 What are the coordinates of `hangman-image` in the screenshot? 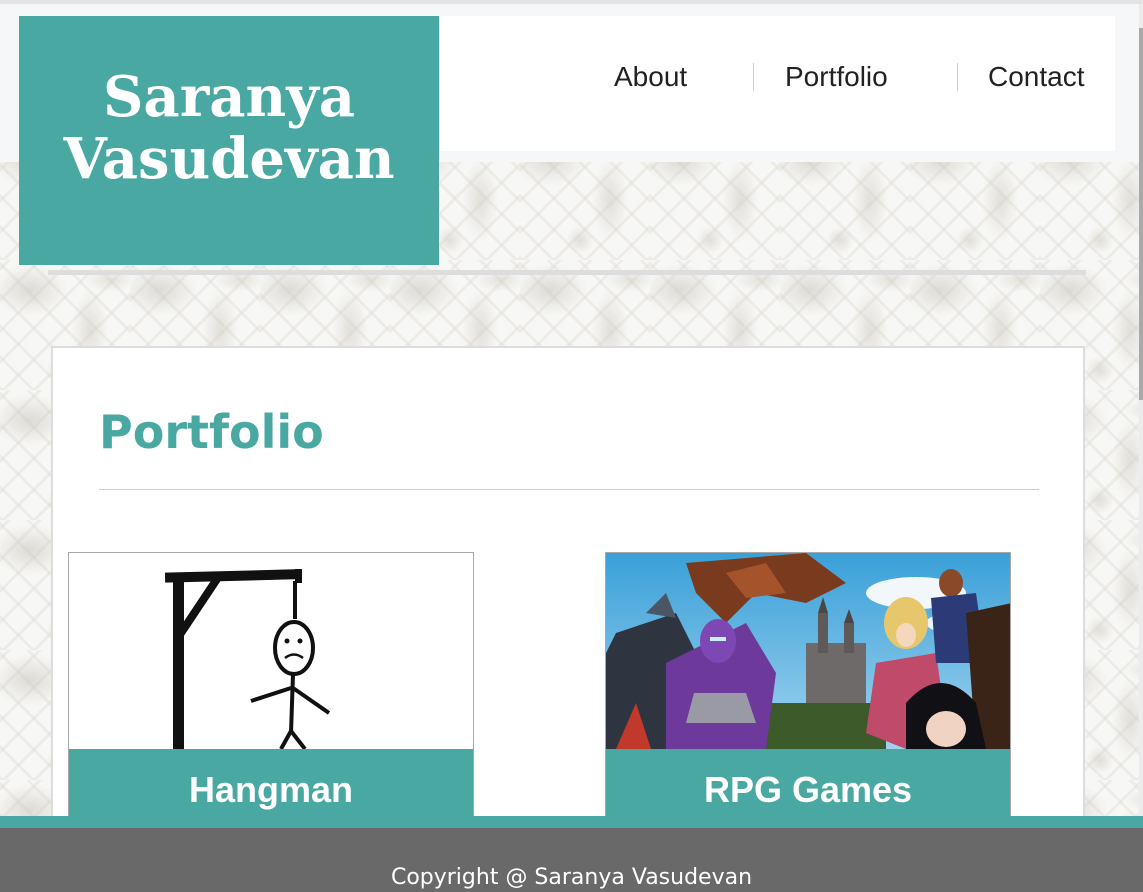 It's located at (271, 651).